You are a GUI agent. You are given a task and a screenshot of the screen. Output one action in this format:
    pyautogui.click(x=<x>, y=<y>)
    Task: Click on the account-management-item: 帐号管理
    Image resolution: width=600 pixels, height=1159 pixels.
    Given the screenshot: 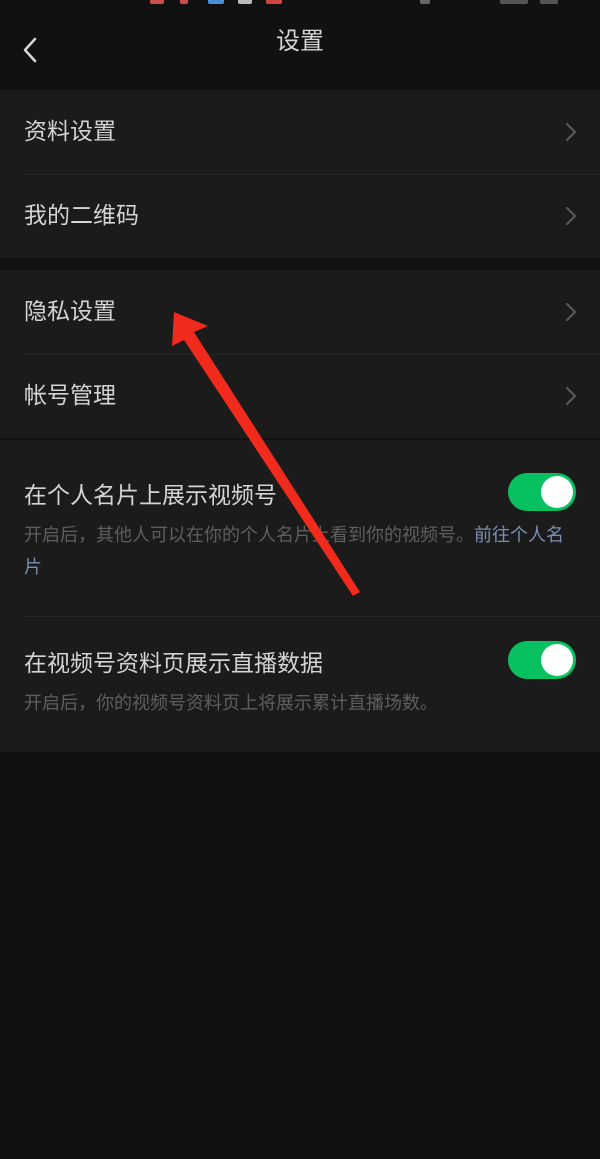 What is the action you would take?
    pyautogui.click(x=300, y=396)
    